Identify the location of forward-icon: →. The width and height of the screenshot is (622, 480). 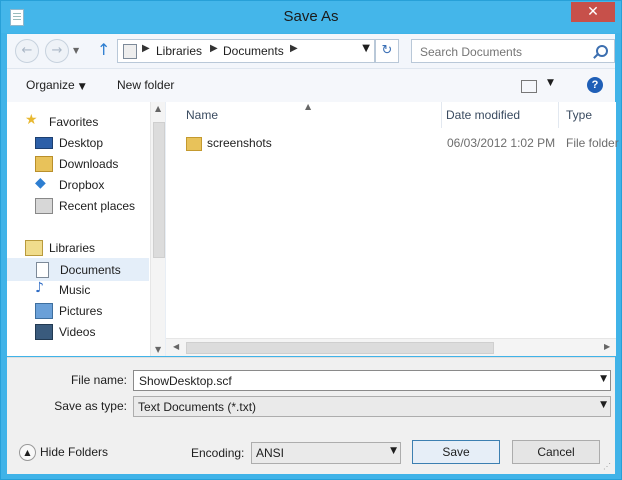
(57, 50).